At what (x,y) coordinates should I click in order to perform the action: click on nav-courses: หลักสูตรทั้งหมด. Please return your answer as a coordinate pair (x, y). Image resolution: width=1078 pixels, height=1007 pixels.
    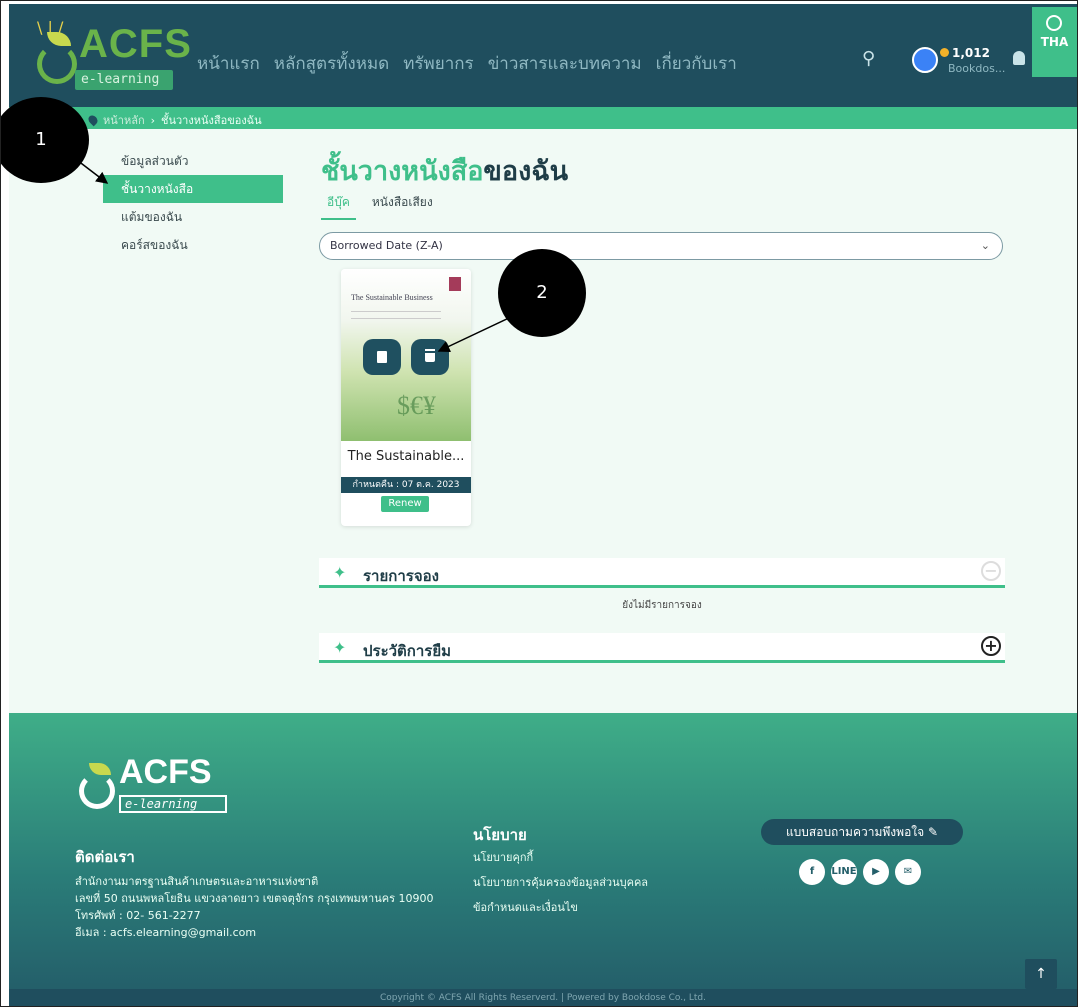
    Looking at the image, I should click on (331, 63).